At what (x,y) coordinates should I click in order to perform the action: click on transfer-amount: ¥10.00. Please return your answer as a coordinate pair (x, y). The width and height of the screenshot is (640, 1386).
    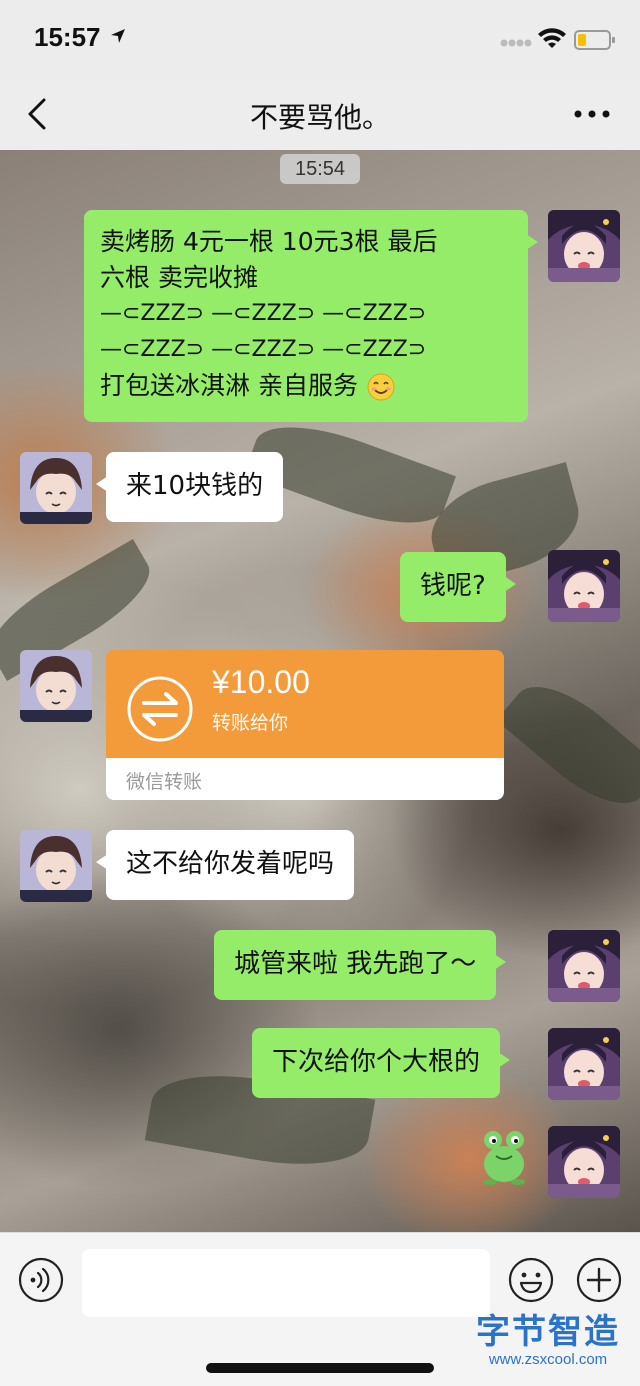
    Looking at the image, I should click on (261, 682).